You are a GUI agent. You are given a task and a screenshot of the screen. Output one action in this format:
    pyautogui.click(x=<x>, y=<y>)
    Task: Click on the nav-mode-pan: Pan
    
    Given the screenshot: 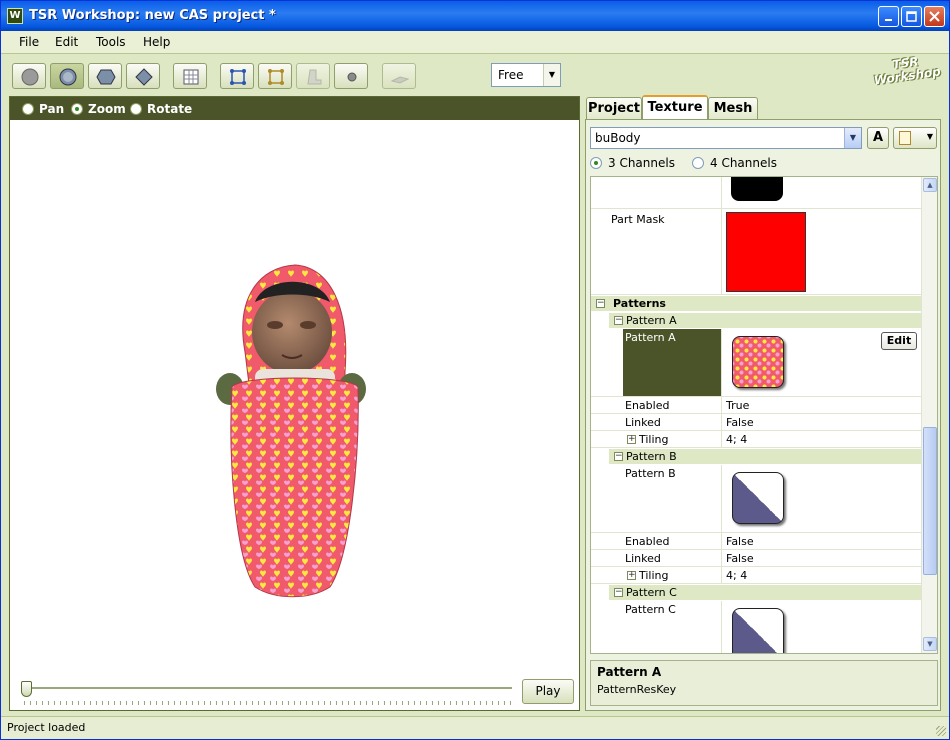 What is the action you would take?
    pyautogui.click(x=43, y=109)
    